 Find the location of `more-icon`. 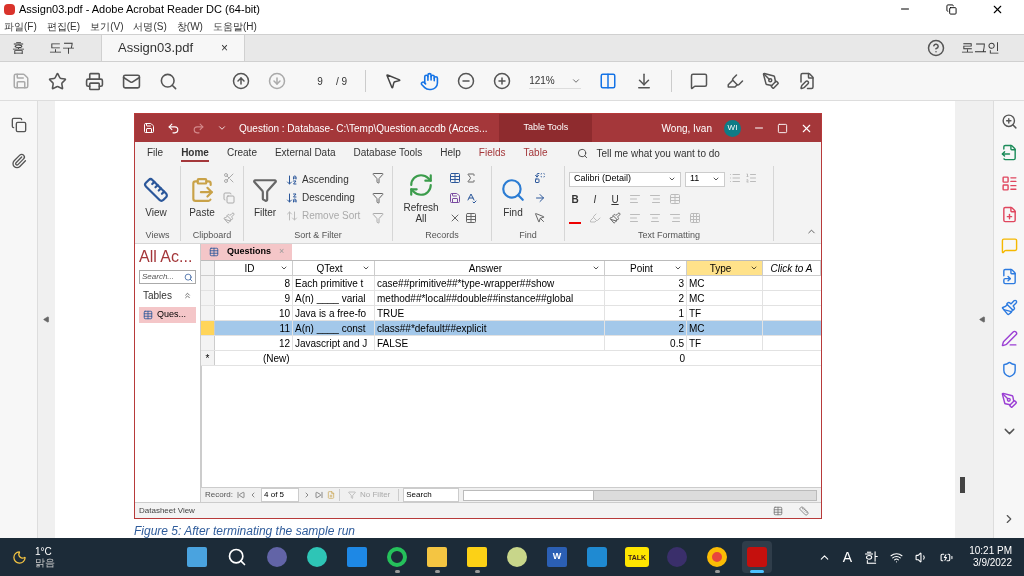

more-icon is located at coordinates (471, 217).